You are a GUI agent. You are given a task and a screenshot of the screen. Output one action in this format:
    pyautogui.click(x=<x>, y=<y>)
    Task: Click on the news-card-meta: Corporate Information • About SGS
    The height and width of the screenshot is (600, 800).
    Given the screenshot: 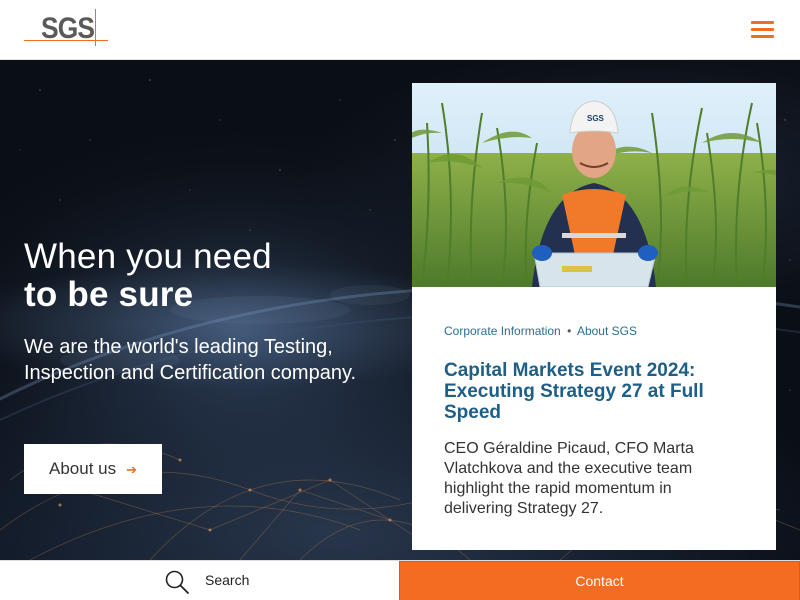 What is the action you would take?
    pyautogui.click(x=540, y=331)
    